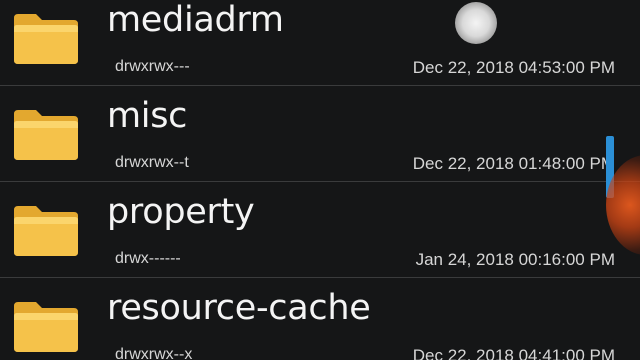  Describe the element at coordinates (154, 353) in the screenshot. I see `file-permissions: drwxrwx--x` at that location.